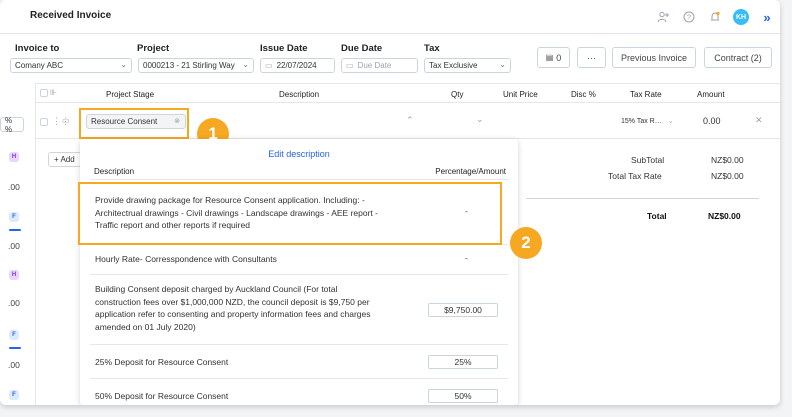  What do you see at coordinates (130, 94) in the screenshot?
I see `col-project-stage: Project Stage` at bounding box center [130, 94].